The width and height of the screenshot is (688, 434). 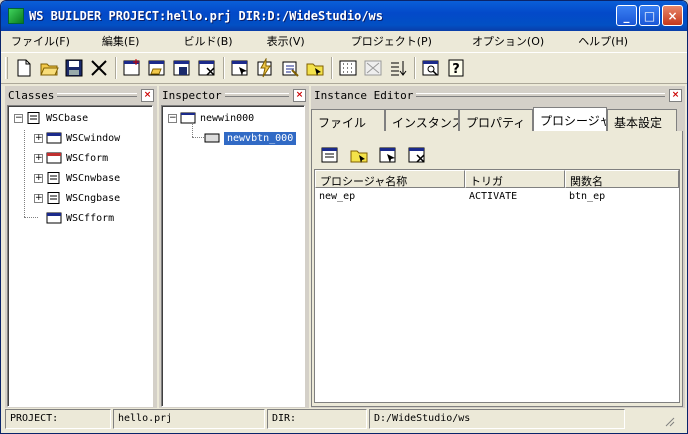 I want to click on classes-panel-header: Classes ×, so click(x=81, y=95).